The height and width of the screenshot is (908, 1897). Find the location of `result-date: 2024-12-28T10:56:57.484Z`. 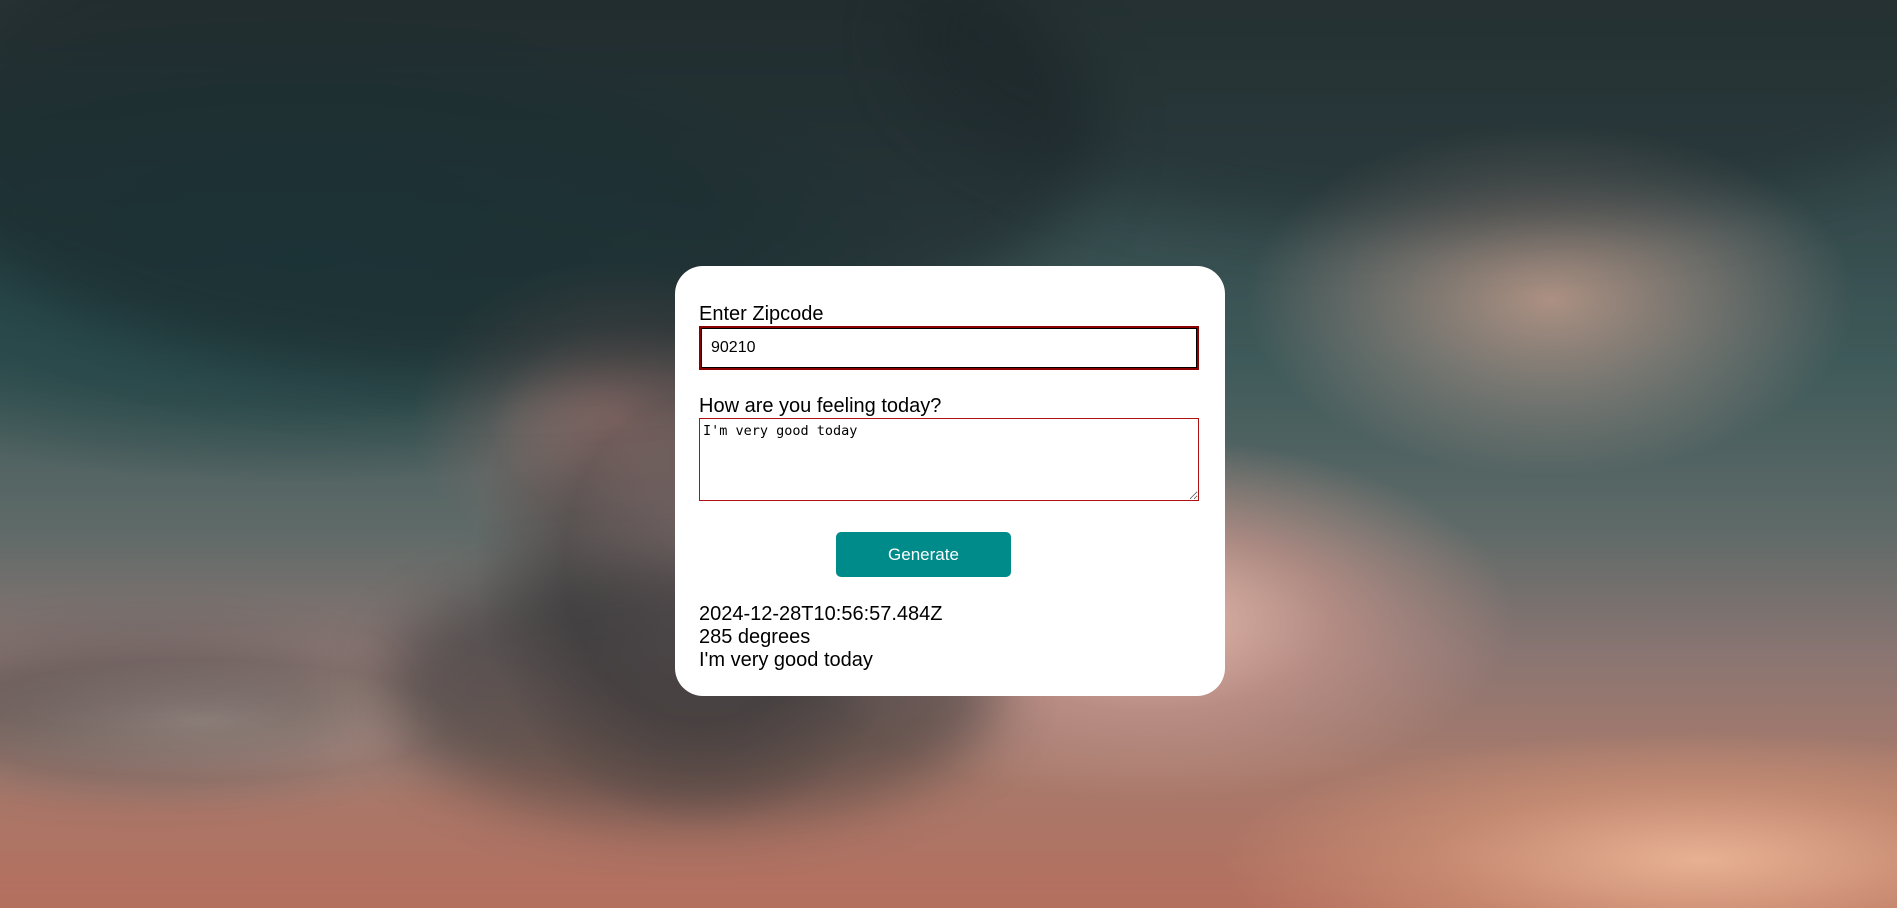

result-date: 2024-12-28T10:56:57.484Z is located at coordinates (821, 614).